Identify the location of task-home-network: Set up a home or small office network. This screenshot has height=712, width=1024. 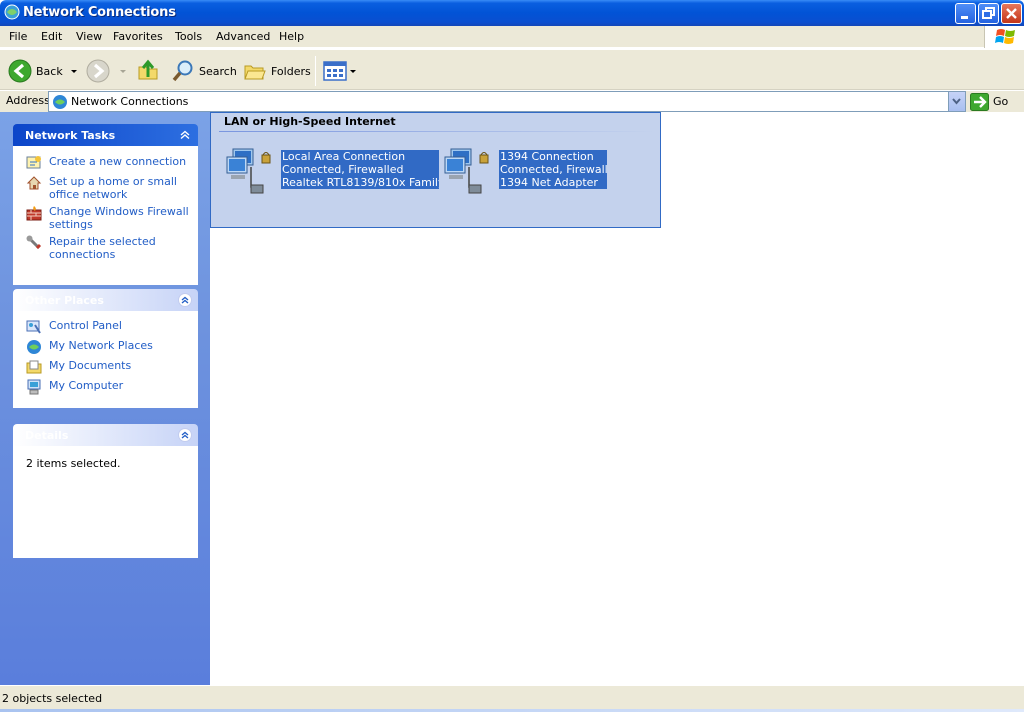
(111, 188).